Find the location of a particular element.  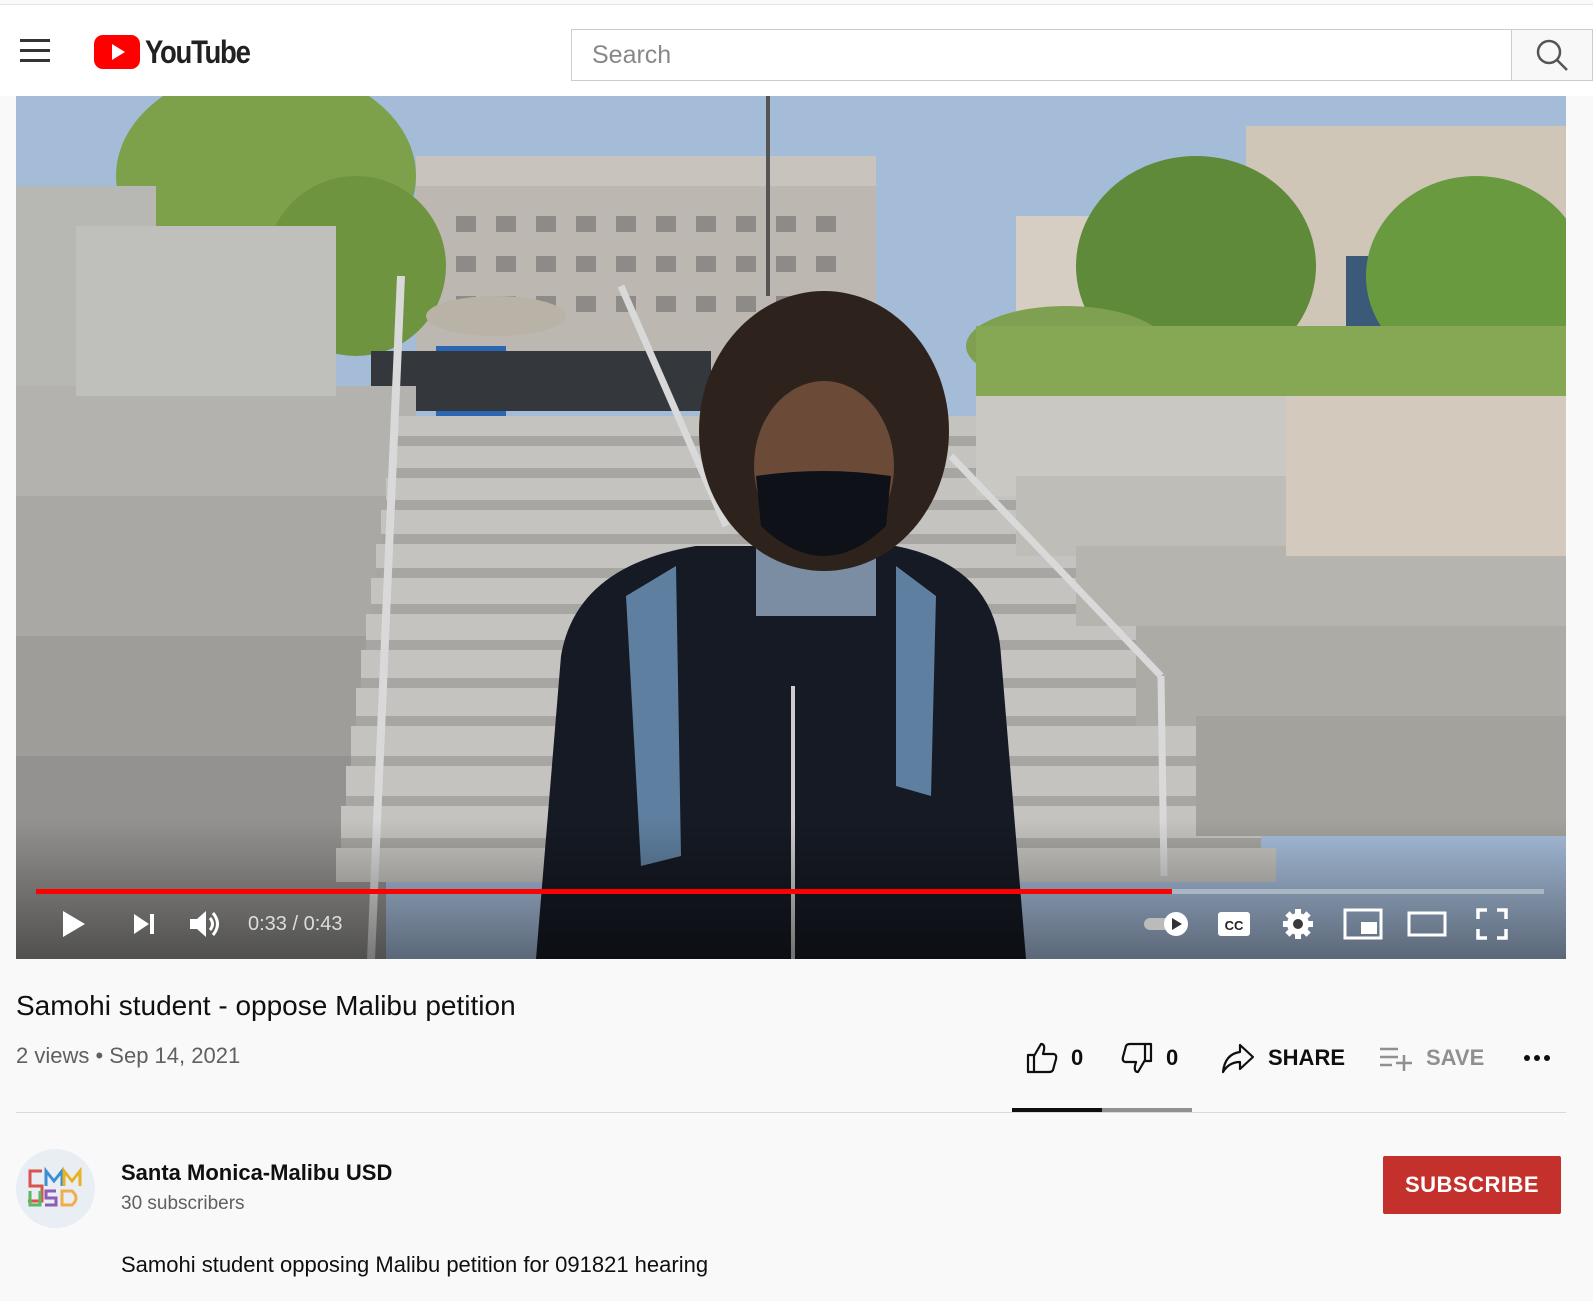

captions-icon: CC is located at coordinates (1234, 924).